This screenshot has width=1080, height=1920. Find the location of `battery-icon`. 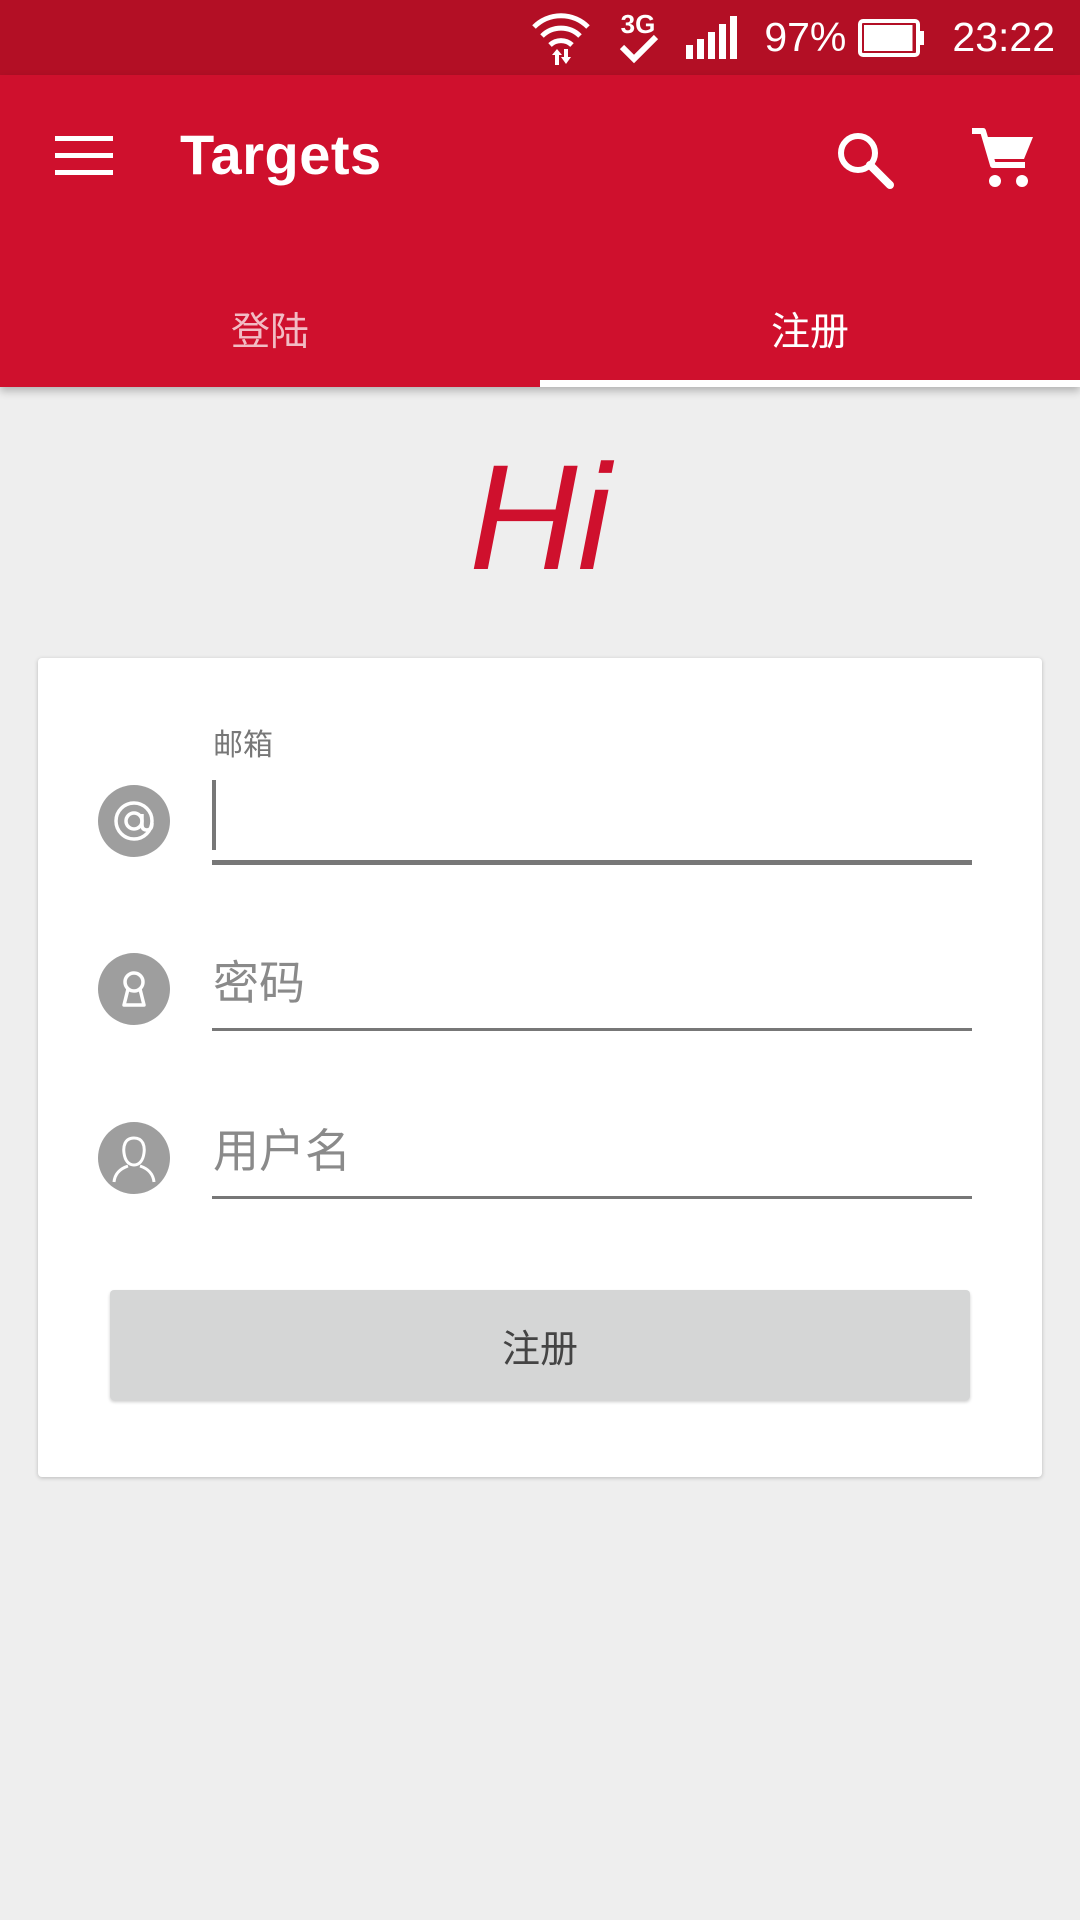

battery-icon is located at coordinates (892, 37).